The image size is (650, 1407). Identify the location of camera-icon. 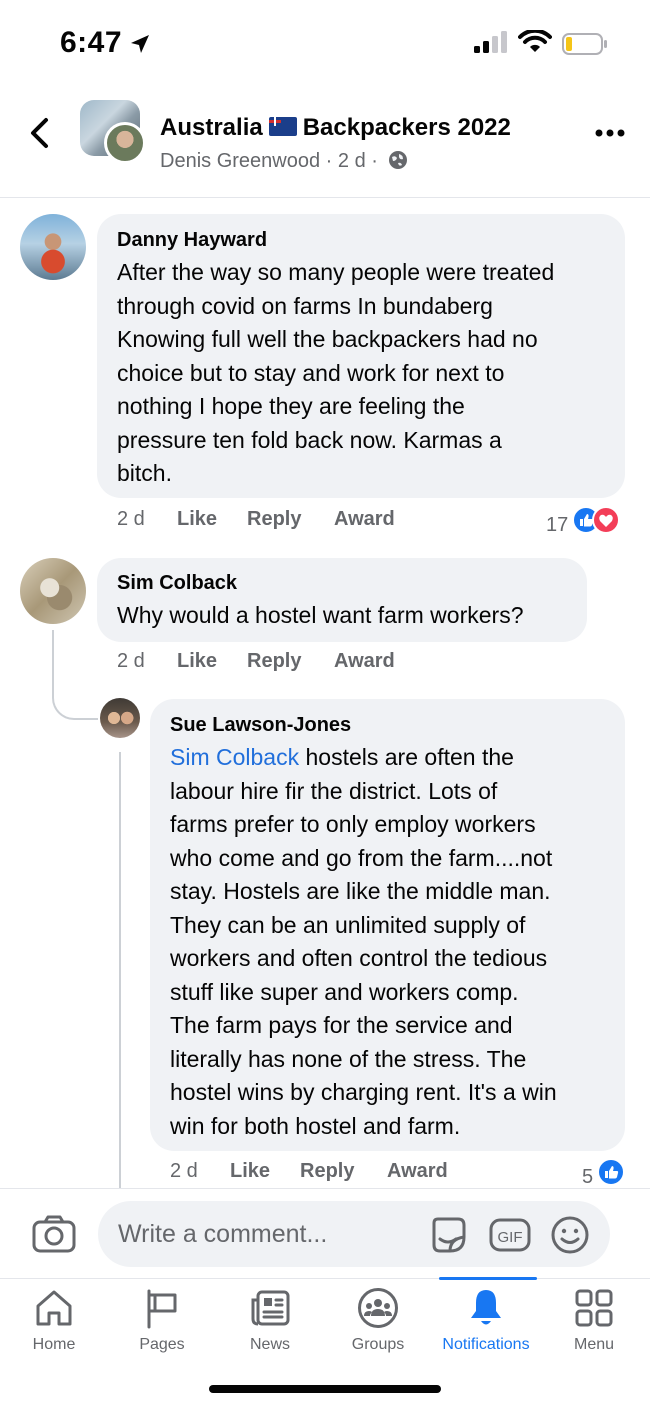
(54, 1234).